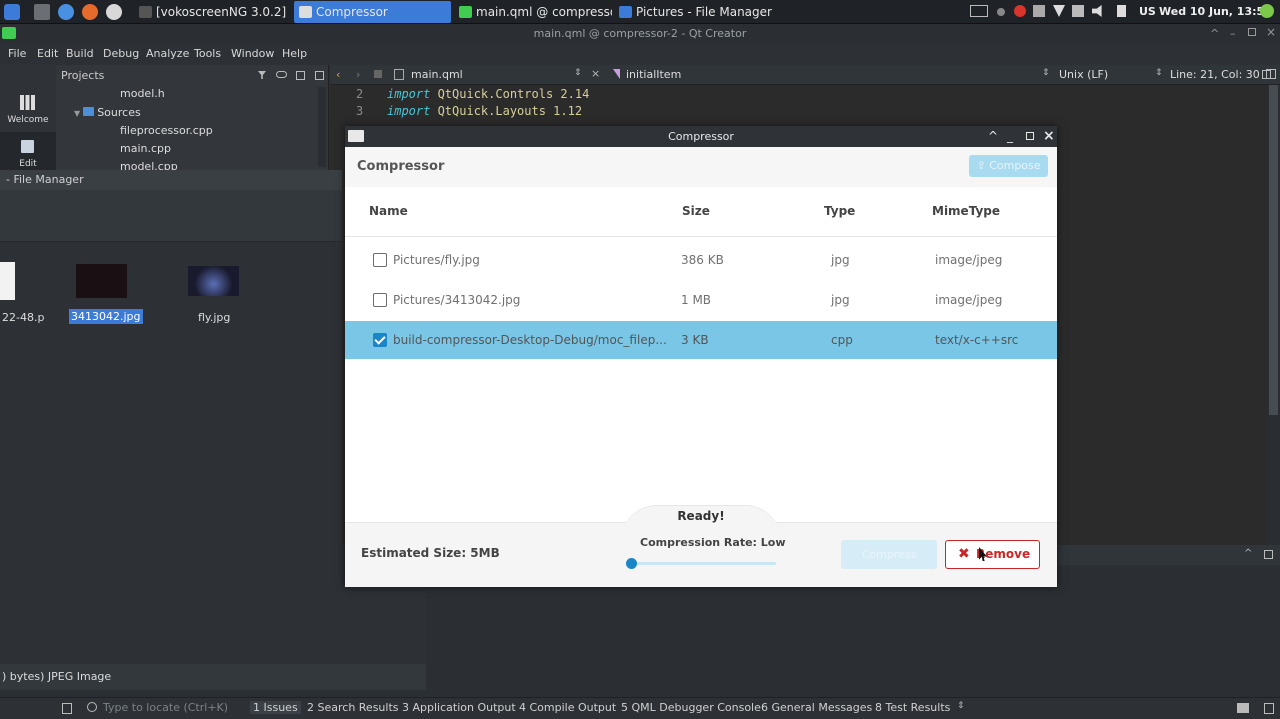 The image size is (1280, 719). Describe the element at coordinates (104, 297) in the screenshot. I see `file-item: 3413042.jpg` at that location.